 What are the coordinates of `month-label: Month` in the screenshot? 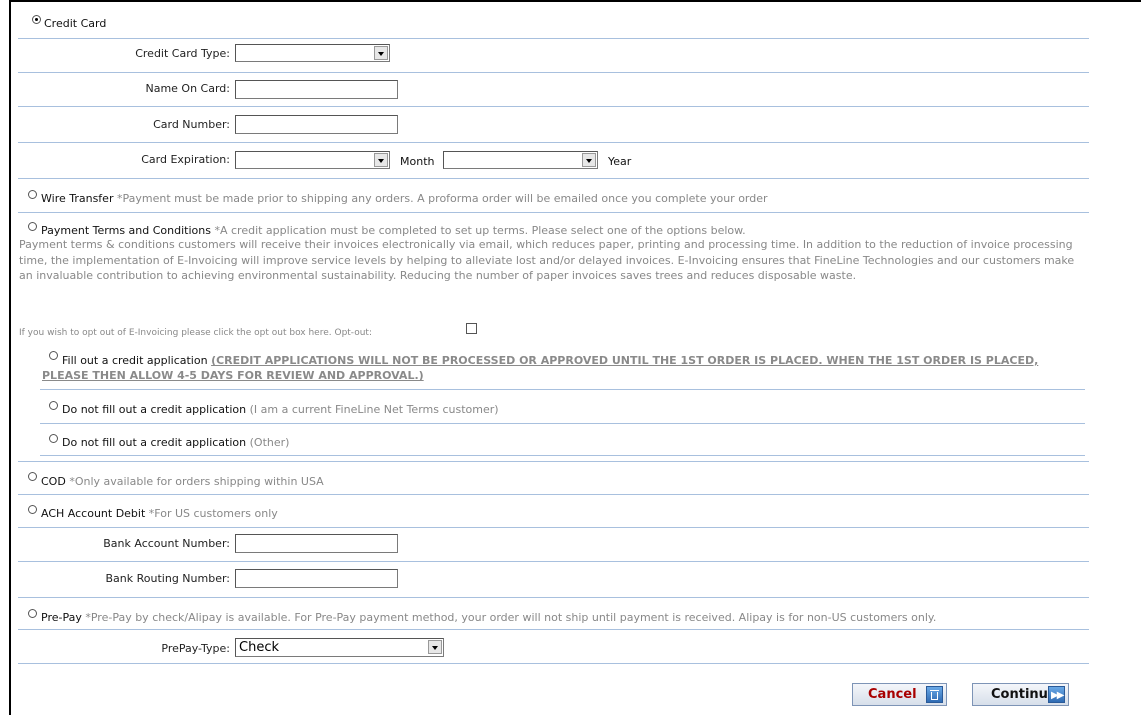 It's located at (417, 161).